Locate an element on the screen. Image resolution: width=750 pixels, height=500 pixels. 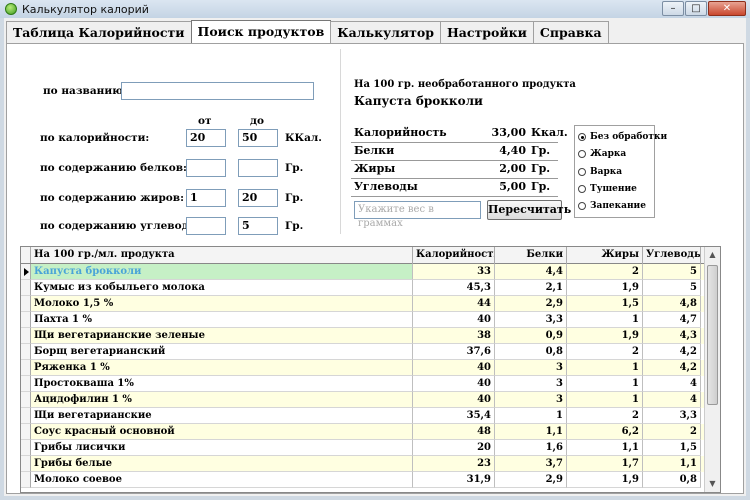
cell-product: Щи вегетарианские is located at coordinates (222, 416).